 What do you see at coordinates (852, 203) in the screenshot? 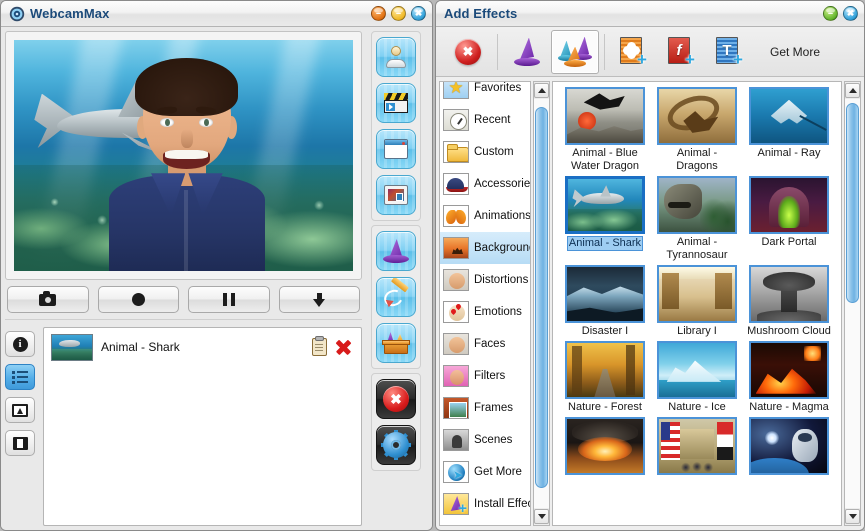
I see `effects-scroll-thumb` at bounding box center [852, 203].